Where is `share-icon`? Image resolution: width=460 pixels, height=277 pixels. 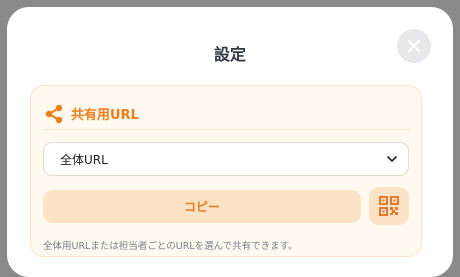
share-icon is located at coordinates (54, 114).